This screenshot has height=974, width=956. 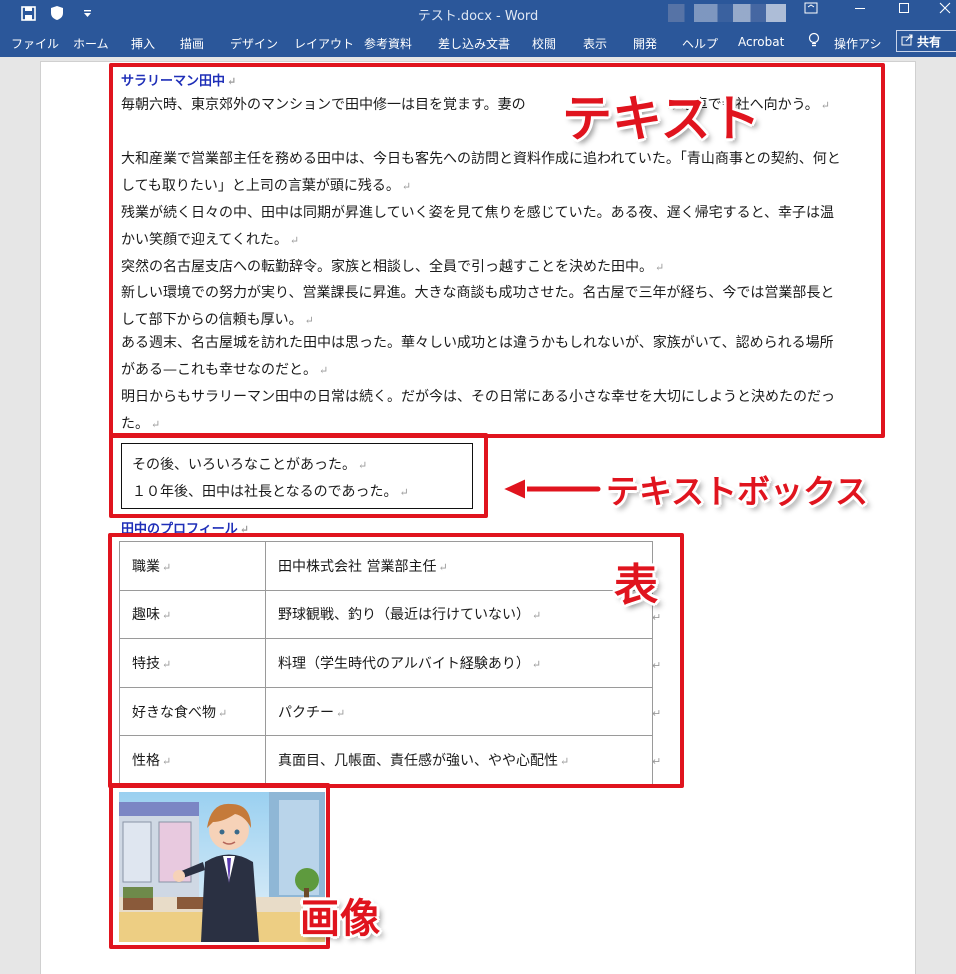 What do you see at coordinates (636, 585) in the screenshot?
I see `callout-table: 表` at bounding box center [636, 585].